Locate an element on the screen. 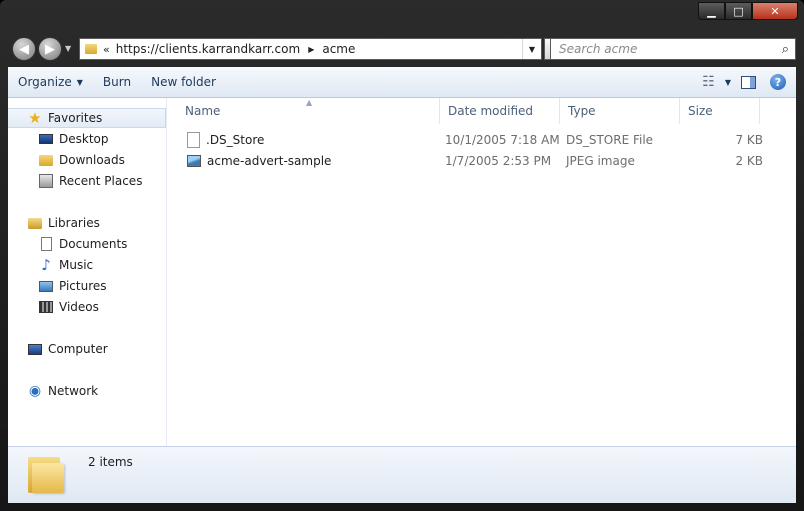 This screenshot has width=804, height=511. close-button: ✕ is located at coordinates (775, 11).